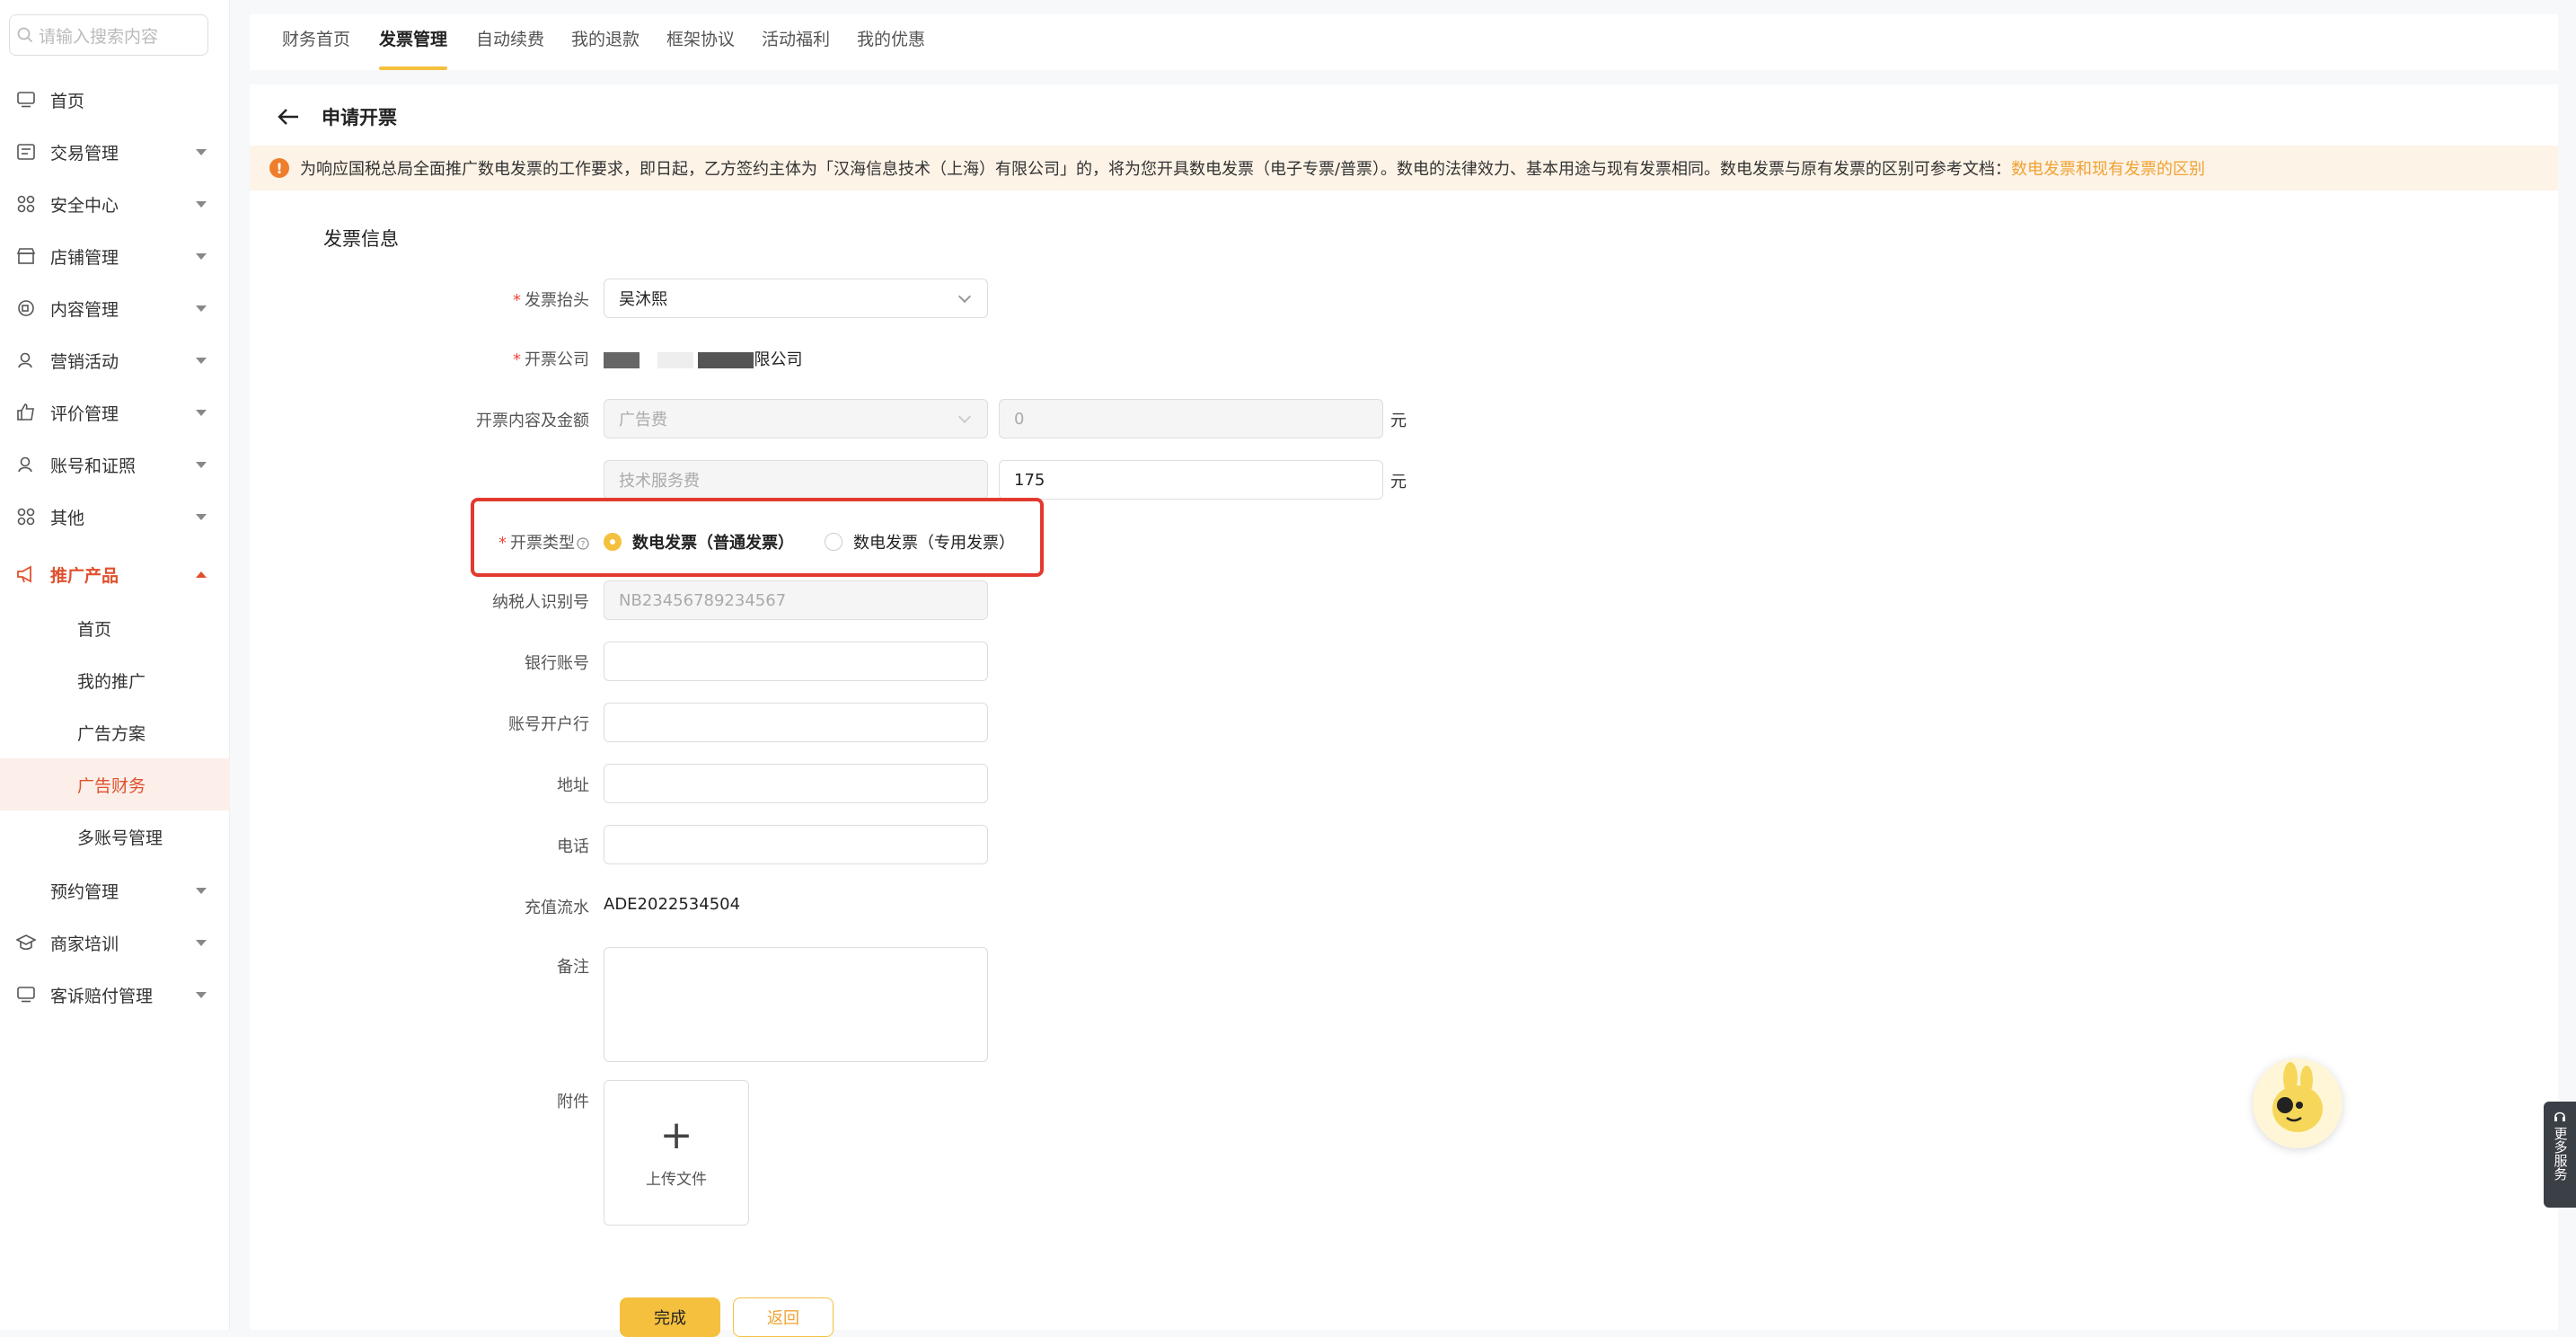  Describe the element at coordinates (796, 783) in the screenshot. I see `address-input` at that location.